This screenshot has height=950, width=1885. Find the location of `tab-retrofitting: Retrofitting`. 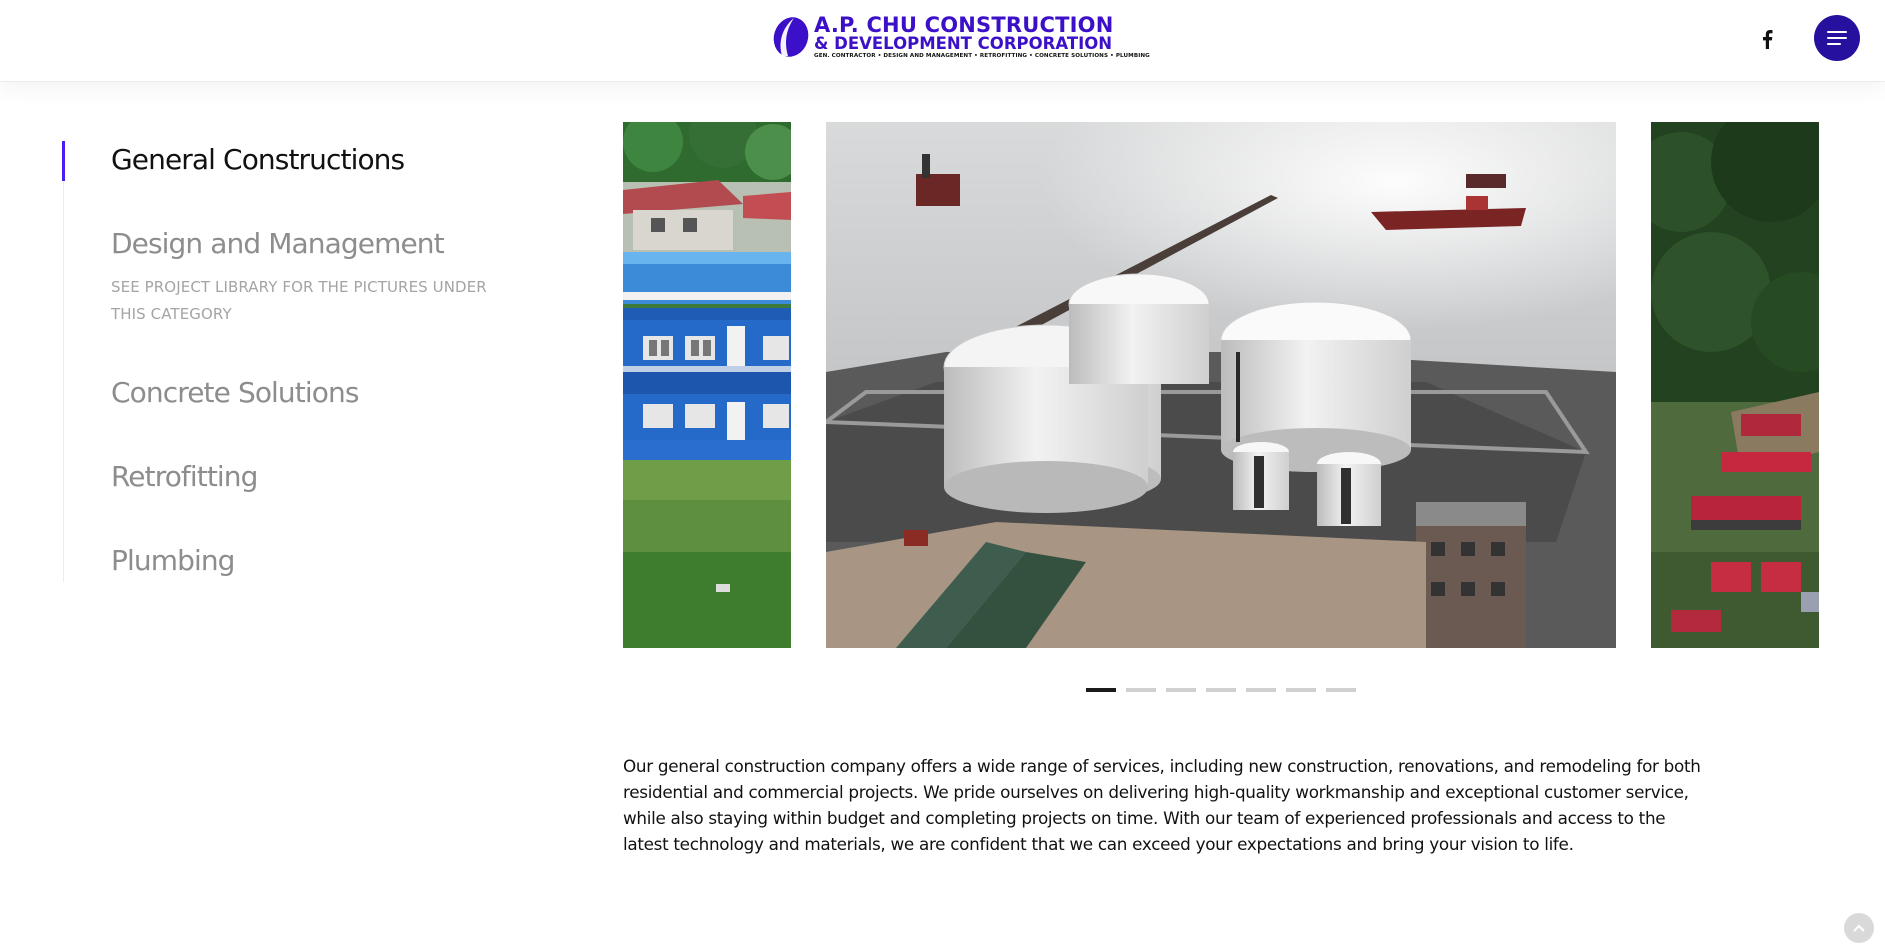

tab-retrofitting: Retrofitting is located at coordinates (184, 476).